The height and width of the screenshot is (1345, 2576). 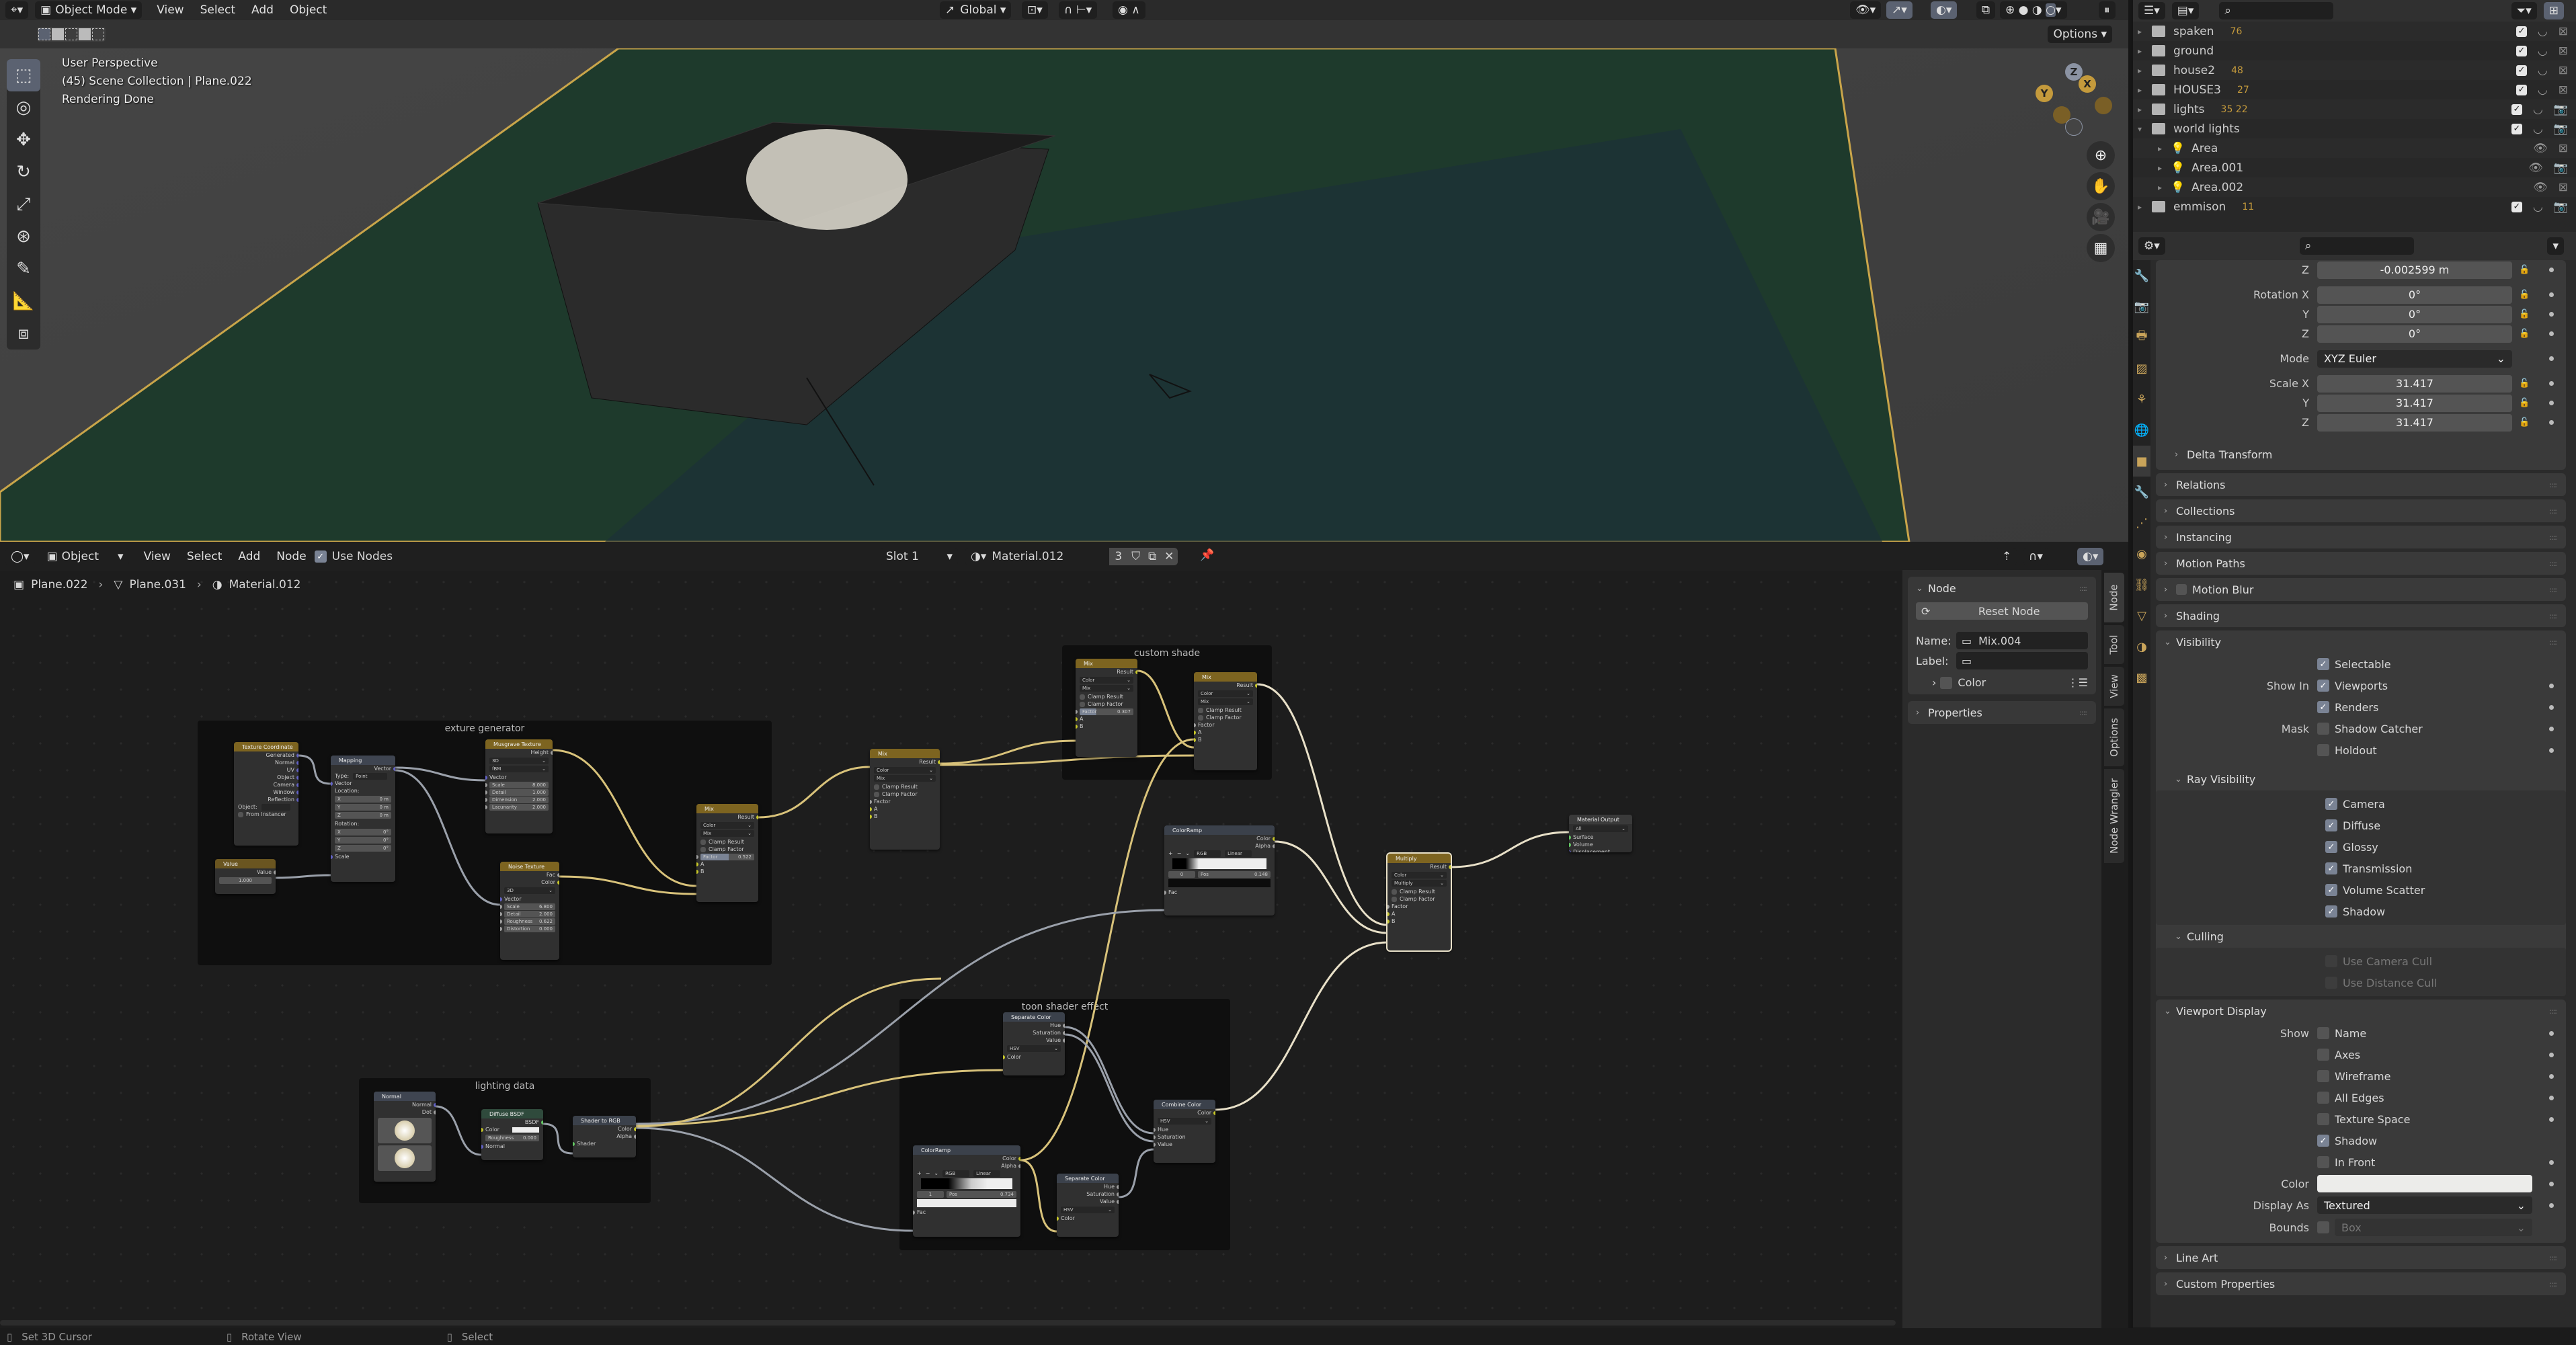 What do you see at coordinates (23, 172) in the screenshot?
I see `rotate-tool: ↻` at bounding box center [23, 172].